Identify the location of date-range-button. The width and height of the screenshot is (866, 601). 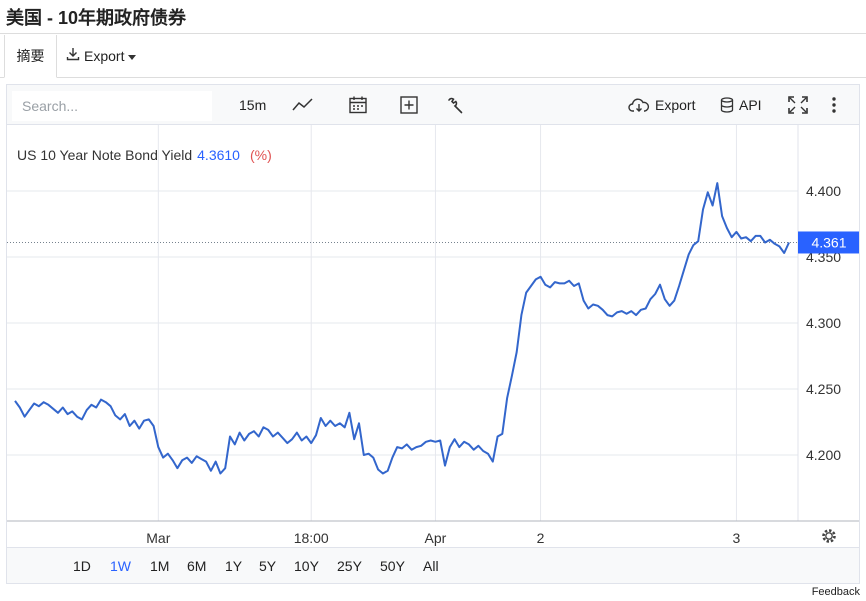
(358, 105).